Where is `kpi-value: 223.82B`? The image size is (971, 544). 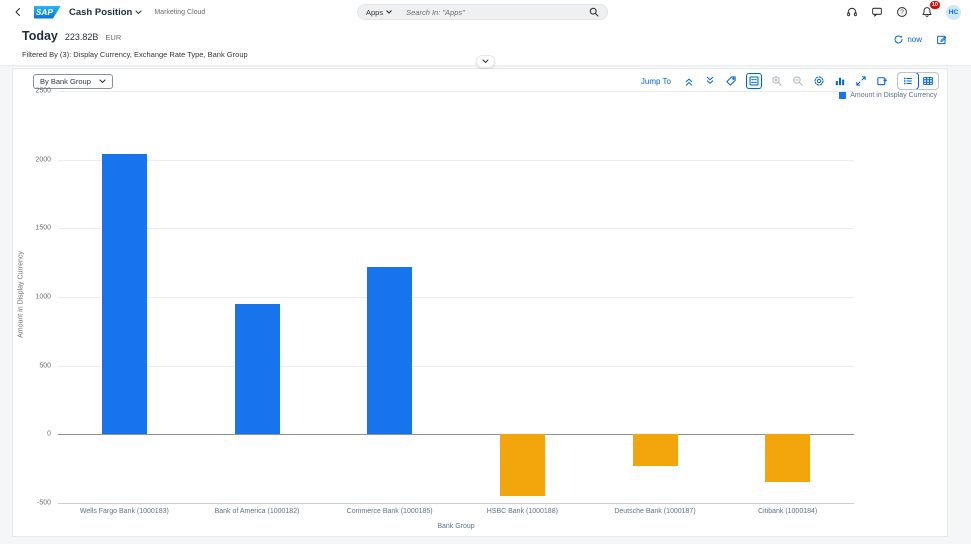 kpi-value: 223.82B is located at coordinates (81, 37).